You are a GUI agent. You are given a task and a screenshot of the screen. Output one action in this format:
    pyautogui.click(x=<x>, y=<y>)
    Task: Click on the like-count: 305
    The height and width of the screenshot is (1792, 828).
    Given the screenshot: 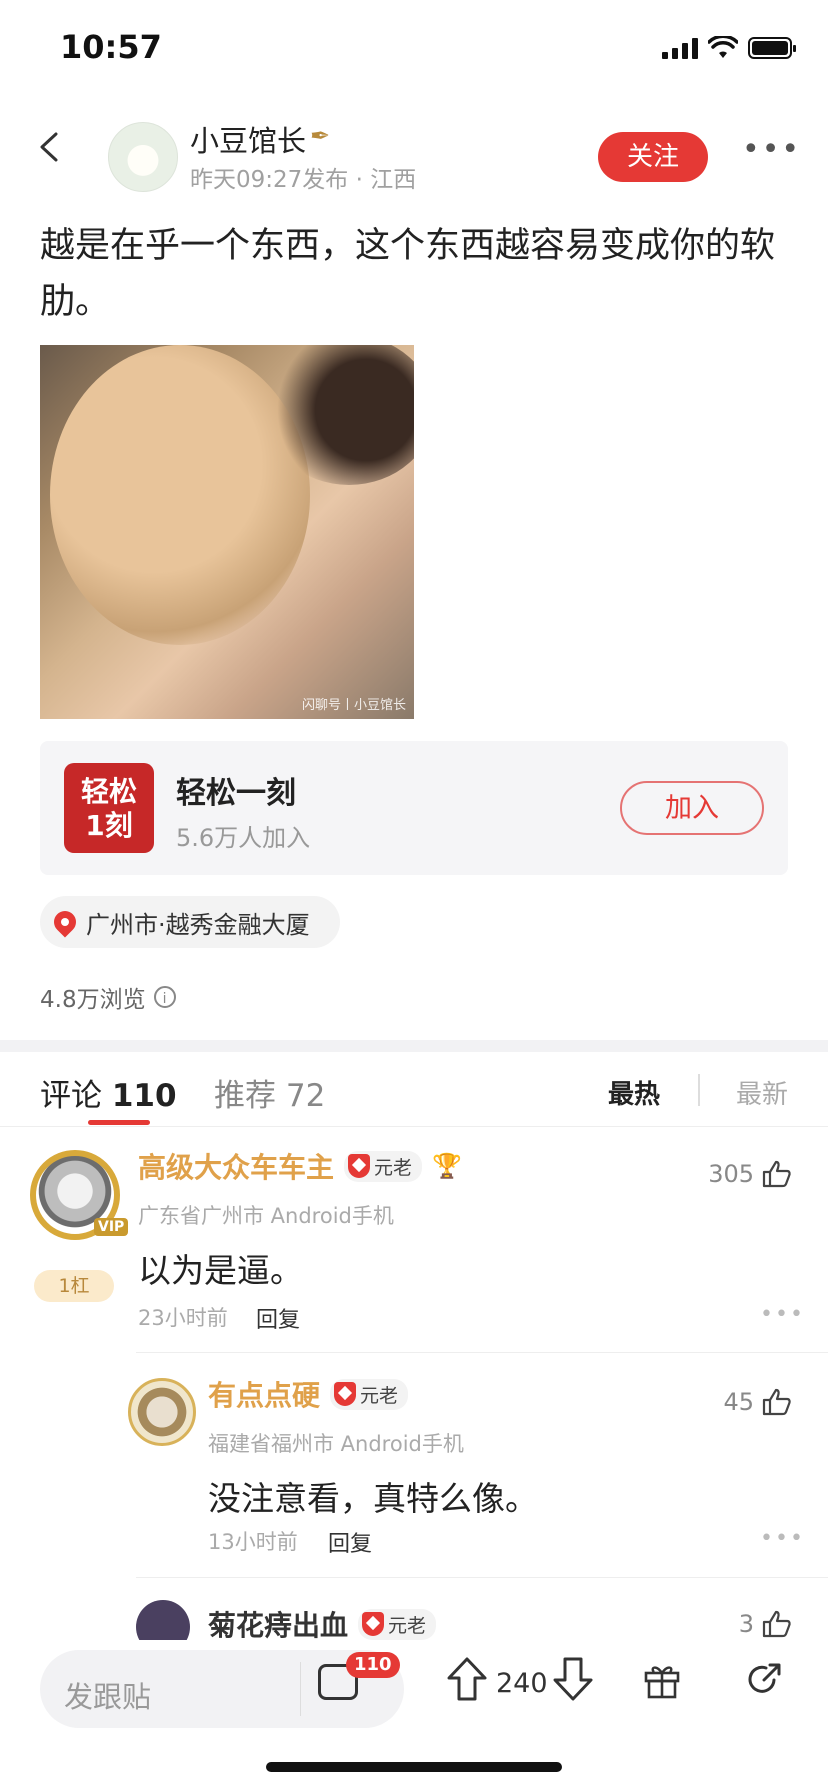 What is the action you would take?
    pyautogui.click(x=731, y=1174)
    